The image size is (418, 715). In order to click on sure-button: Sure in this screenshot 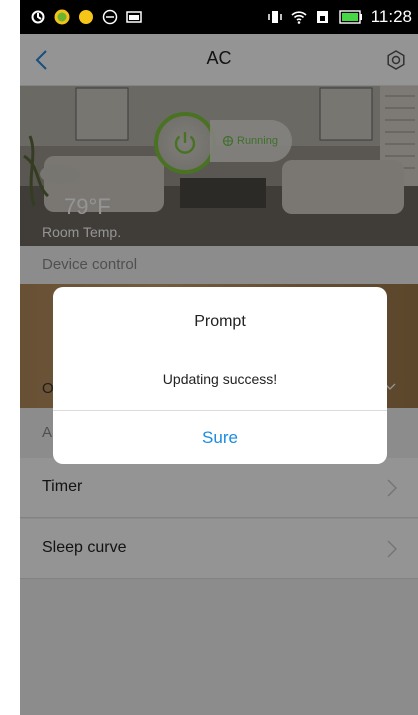, I will do `click(220, 437)`.